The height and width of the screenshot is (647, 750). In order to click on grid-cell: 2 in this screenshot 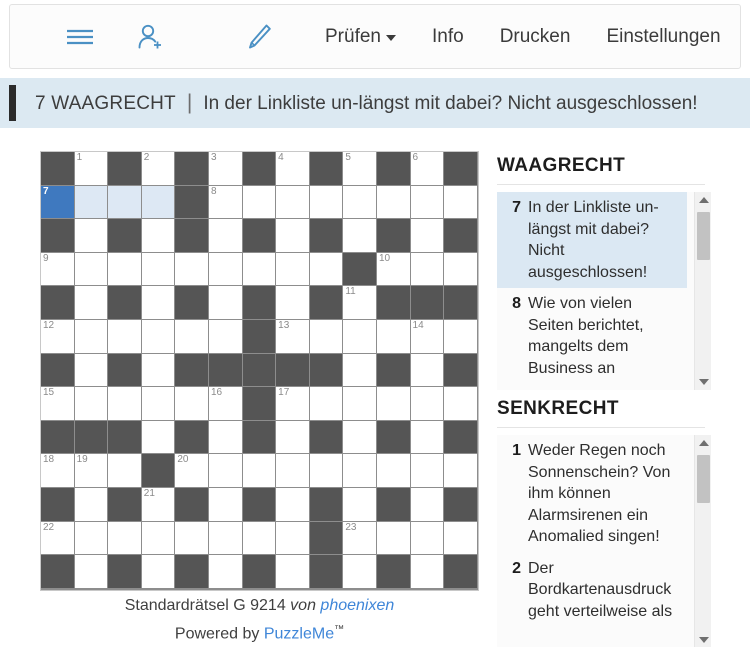, I will do `click(158, 169)`.